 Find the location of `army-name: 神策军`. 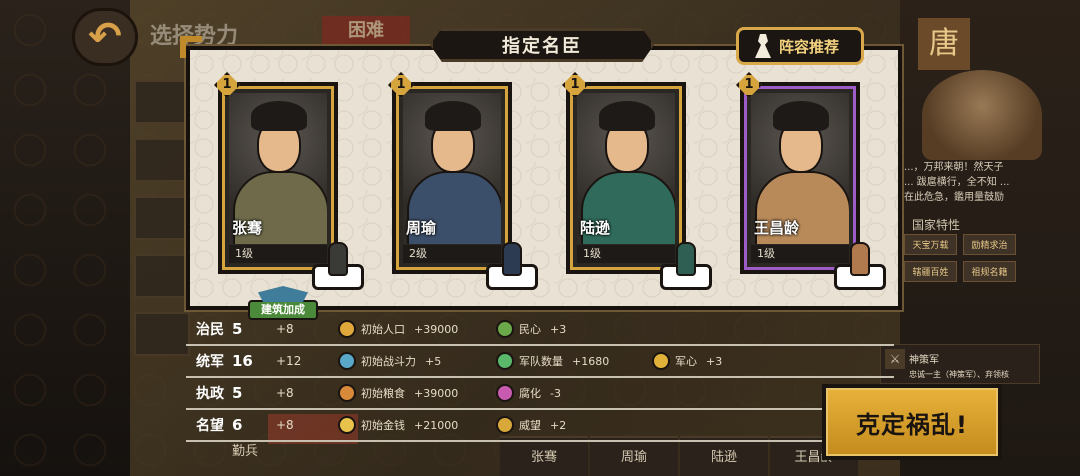

army-name: 神策军 is located at coordinates (924, 360).